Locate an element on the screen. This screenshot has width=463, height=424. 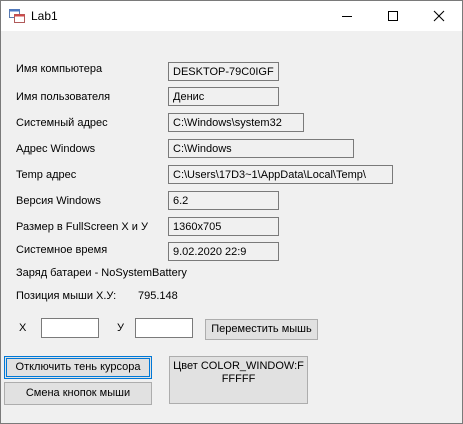
minimize-icon is located at coordinates (347, 16).